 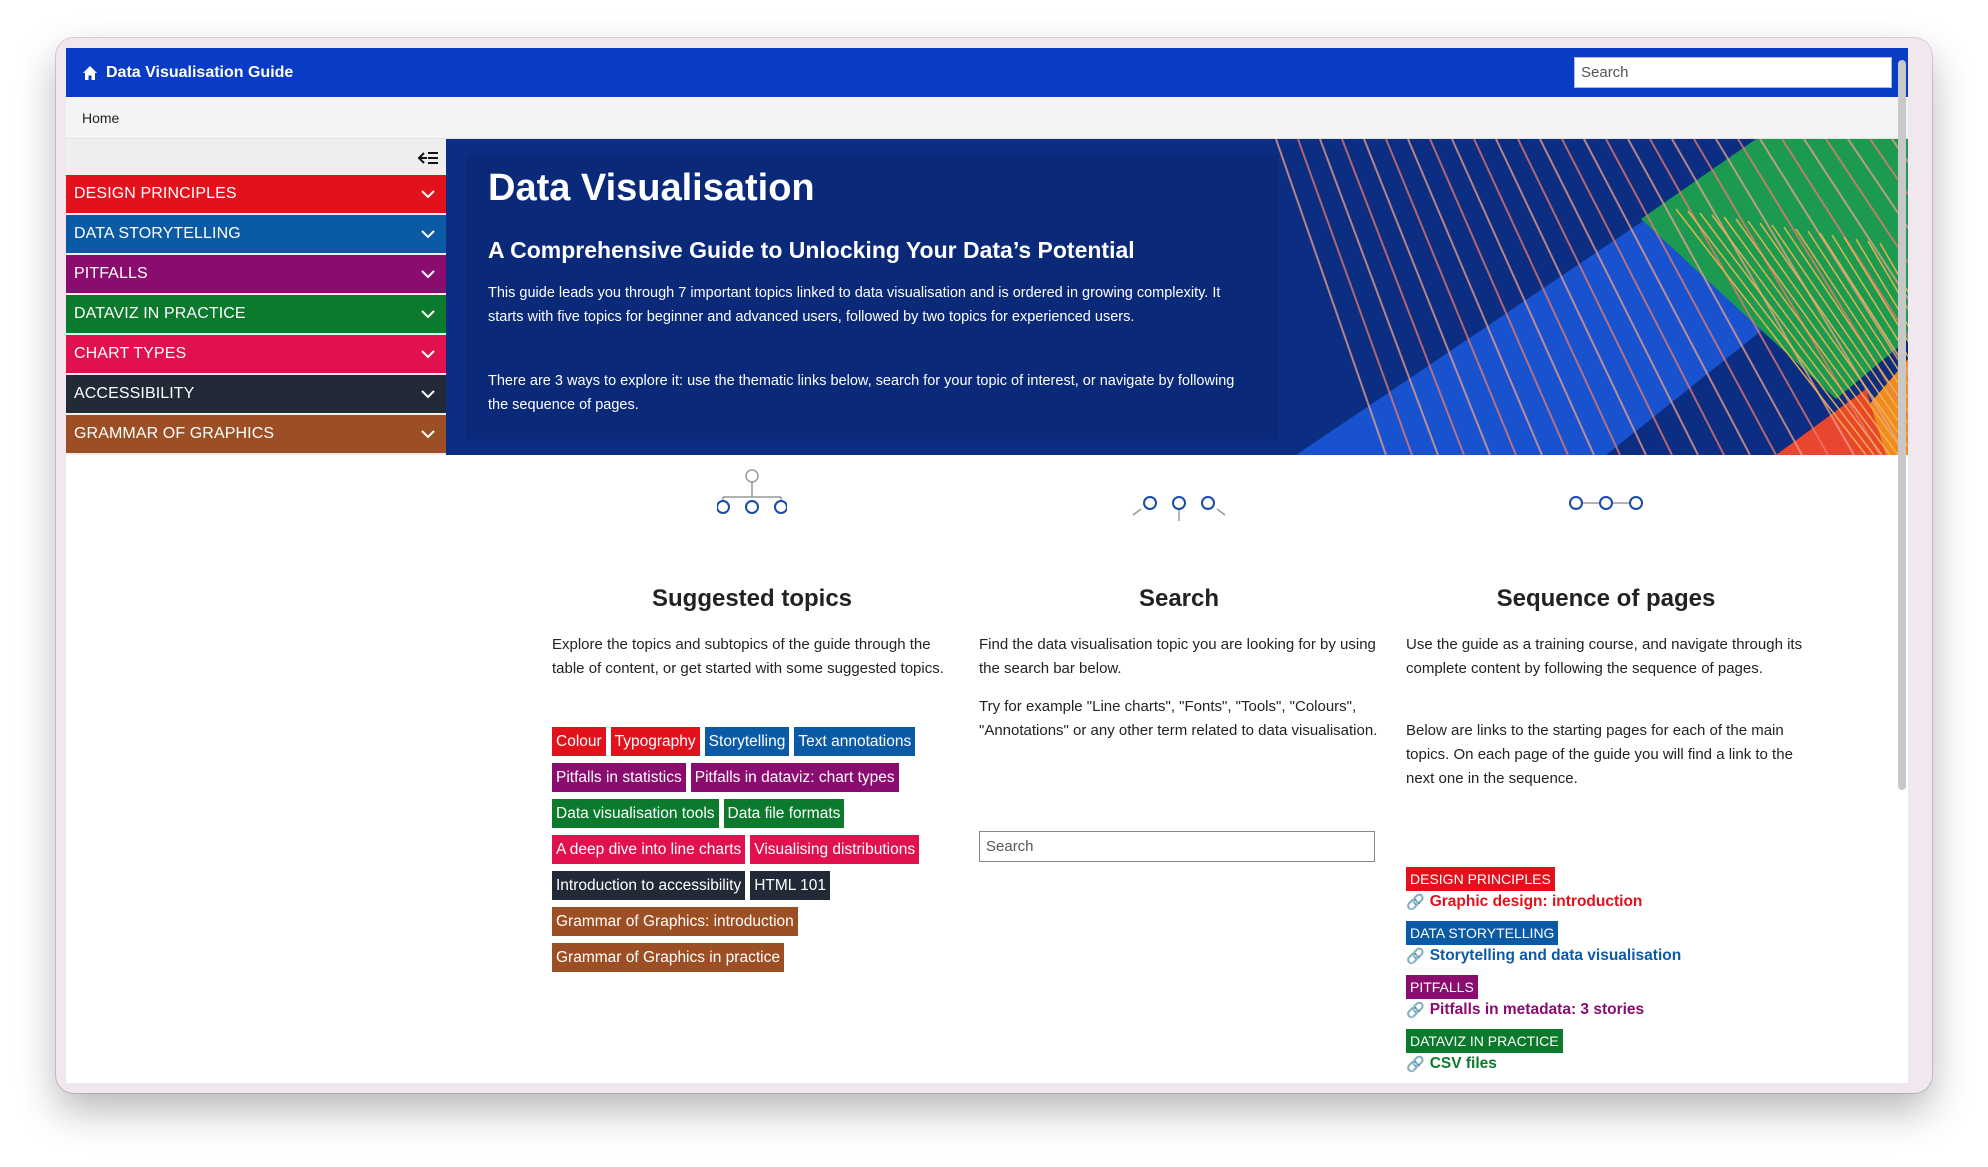 What do you see at coordinates (752, 598) in the screenshot?
I see `suggested-topics-title: Suggested topics` at bounding box center [752, 598].